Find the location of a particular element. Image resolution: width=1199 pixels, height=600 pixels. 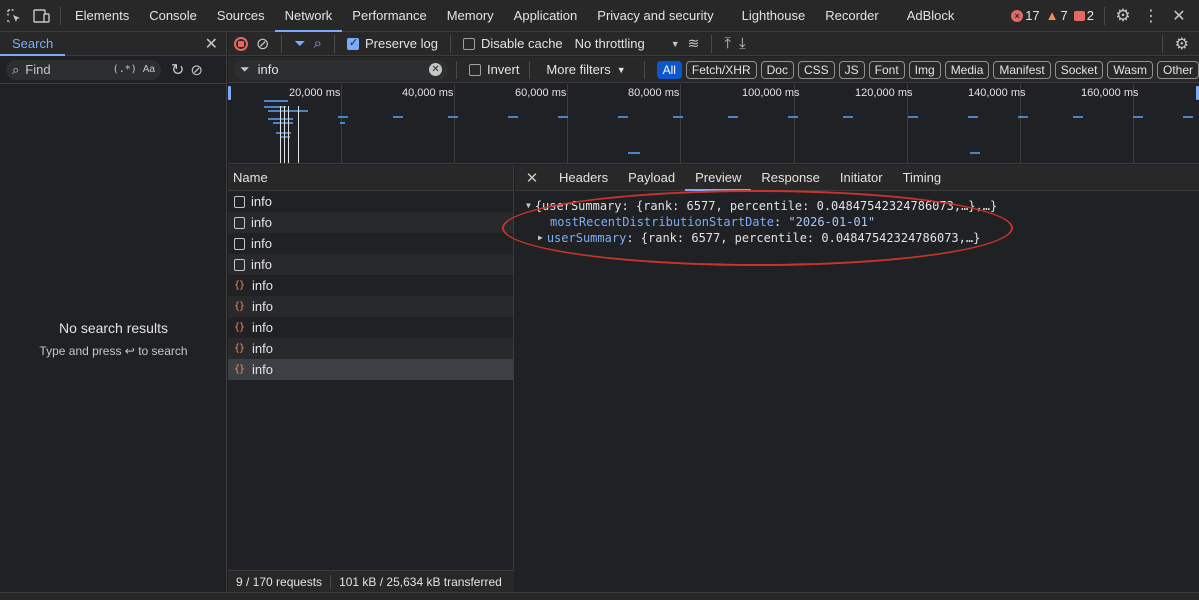

throttling-select: No throttling ▼ is located at coordinates (627, 43).